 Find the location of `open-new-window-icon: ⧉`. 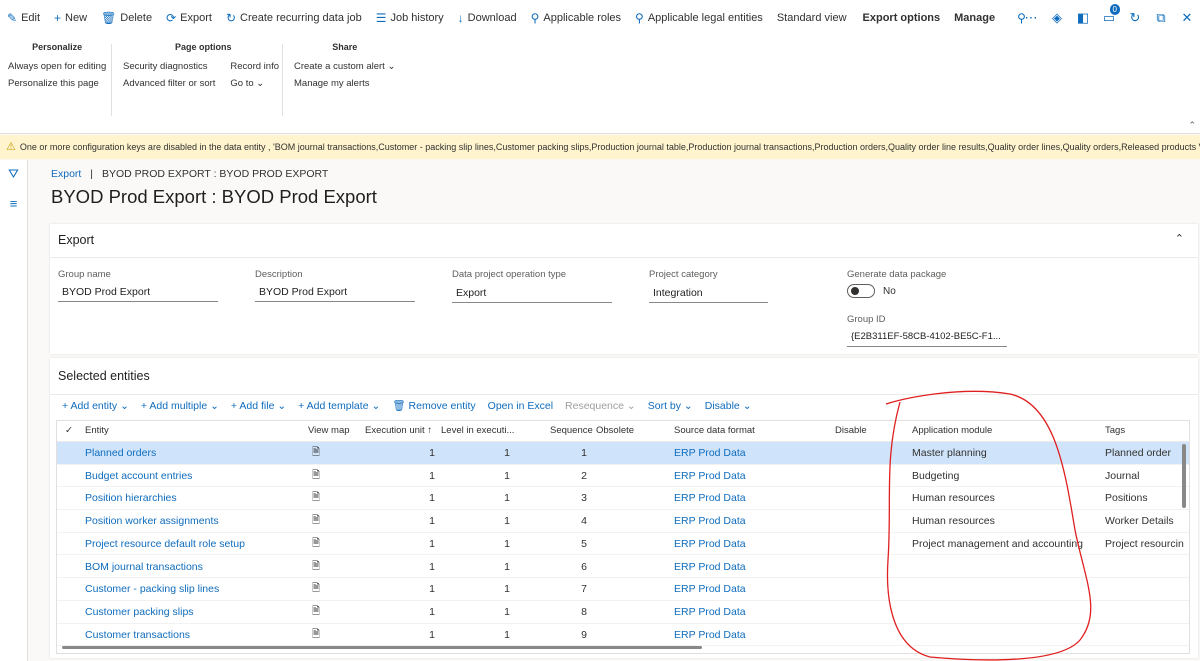

open-new-window-icon: ⧉ is located at coordinates (1161, 18).